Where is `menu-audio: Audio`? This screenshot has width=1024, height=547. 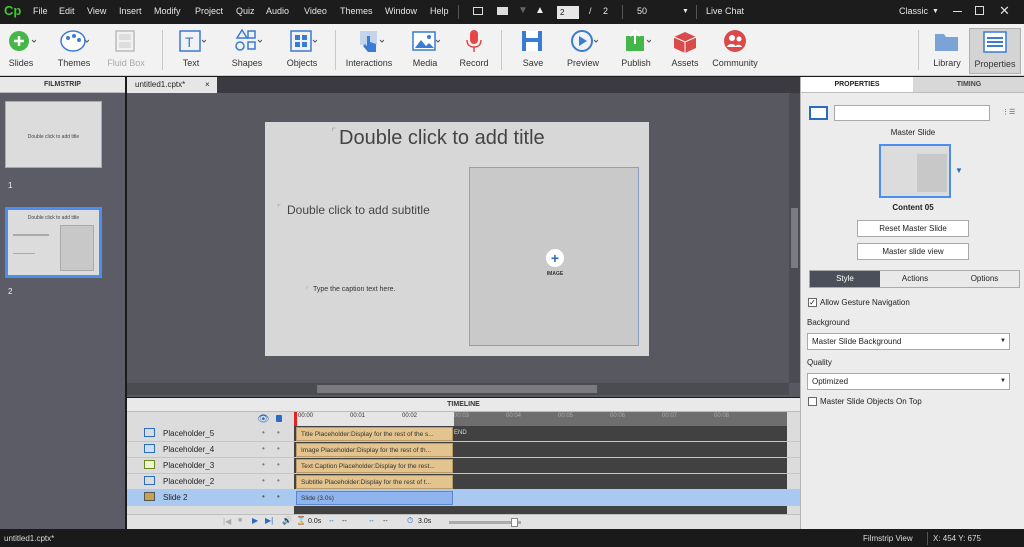 menu-audio: Audio is located at coordinates (277, 11).